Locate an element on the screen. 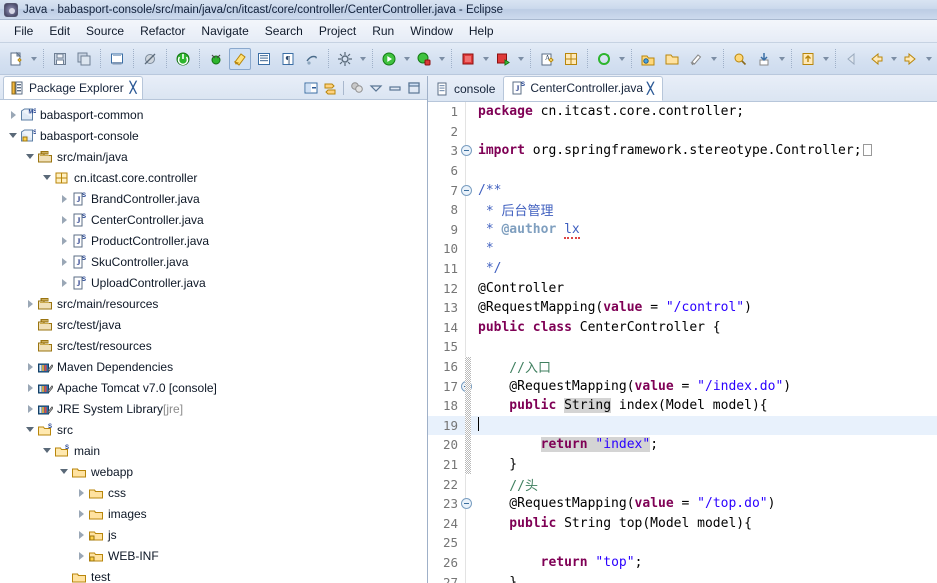 The height and width of the screenshot is (583, 937). editor-tab-console: console is located at coordinates (466, 89).